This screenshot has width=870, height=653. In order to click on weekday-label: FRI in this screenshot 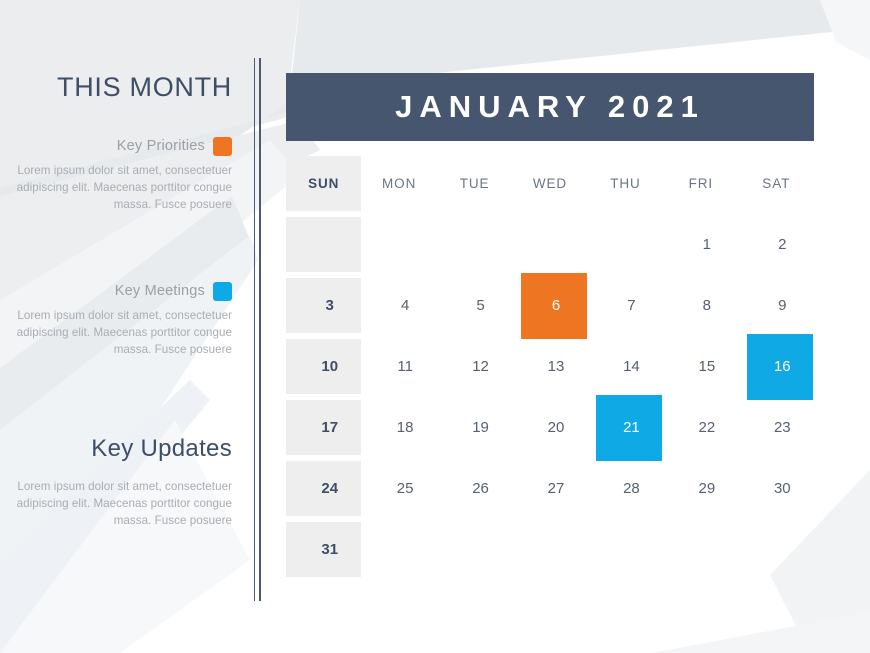, I will do `click(701, 183)`.